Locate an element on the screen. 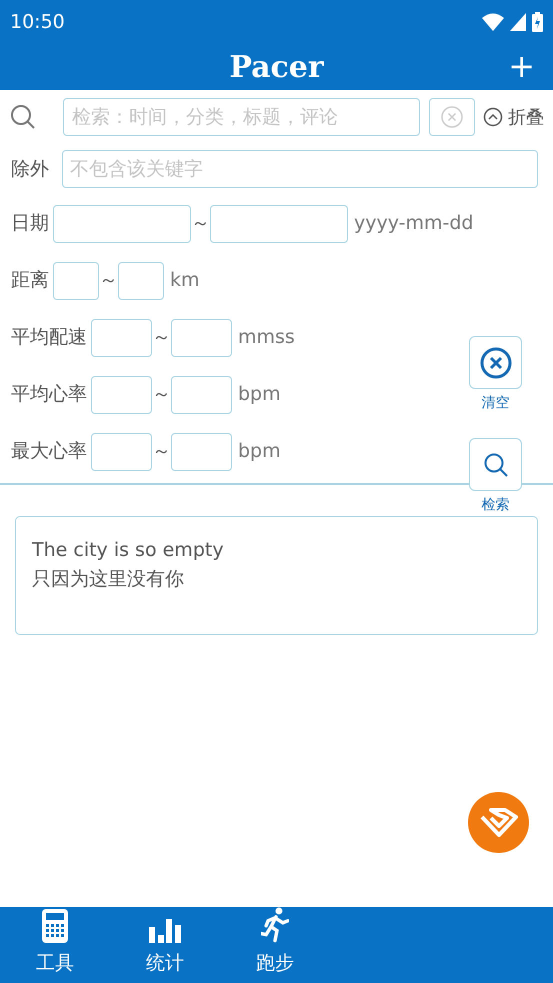 The height and width of the screenshot is (983, 553). runner-icon is located at coordinates (275, 924).